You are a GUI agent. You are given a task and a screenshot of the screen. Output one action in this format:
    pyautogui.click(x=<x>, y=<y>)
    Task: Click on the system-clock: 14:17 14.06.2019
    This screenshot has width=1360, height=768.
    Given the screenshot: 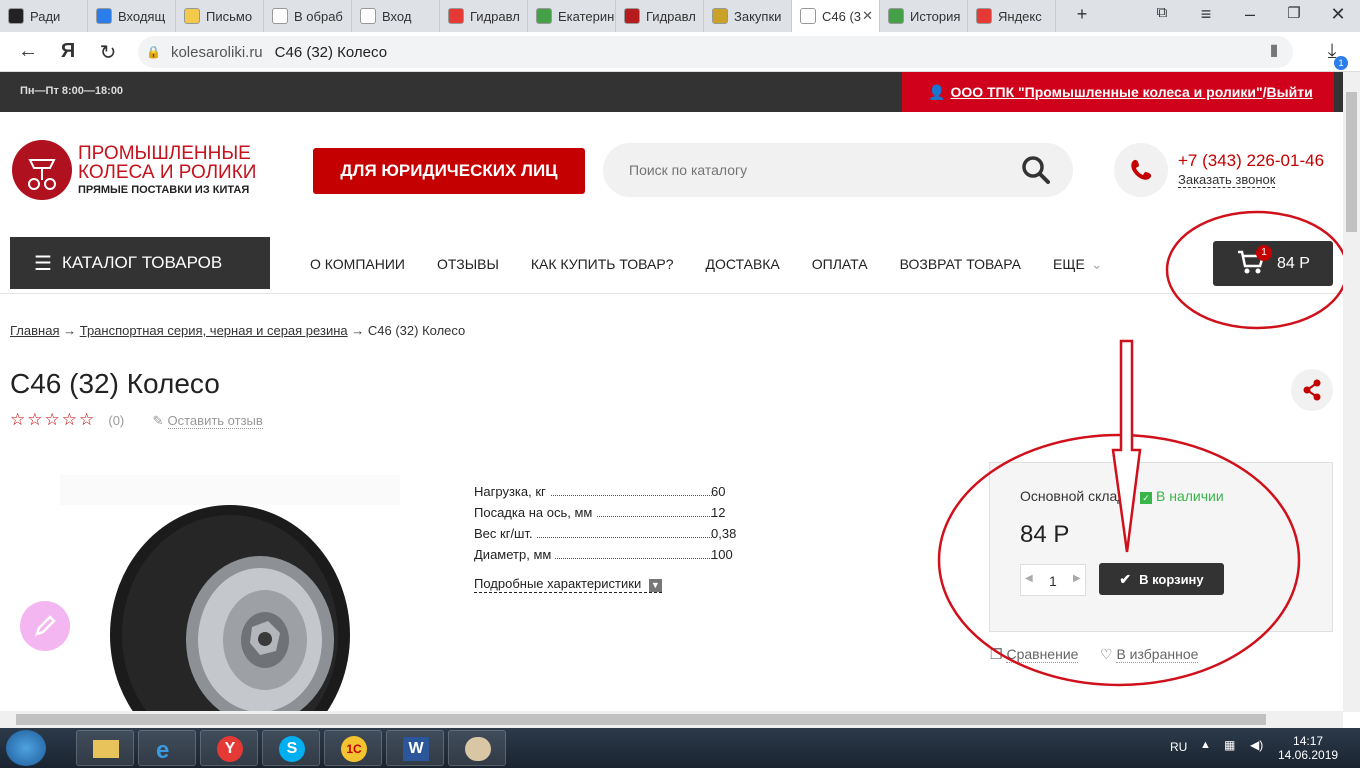 What is the action you would take?
    pyautogui.click(x=1308, y=748)
    